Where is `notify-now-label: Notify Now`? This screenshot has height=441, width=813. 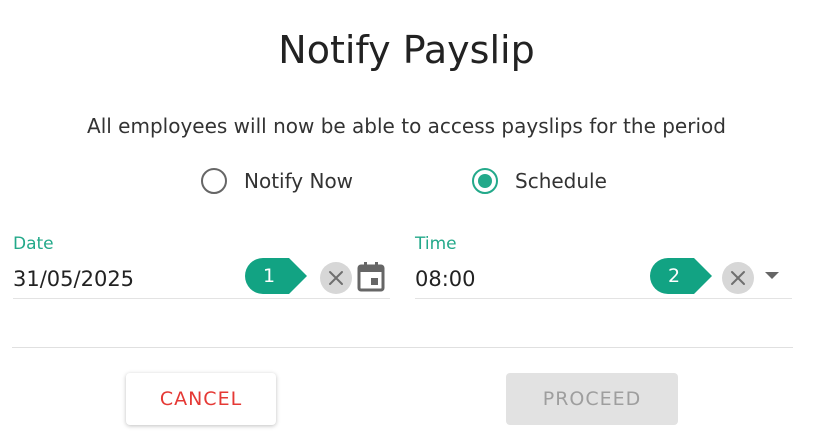
notify-now-label: Notify Now is located at coordinates (299, 181).